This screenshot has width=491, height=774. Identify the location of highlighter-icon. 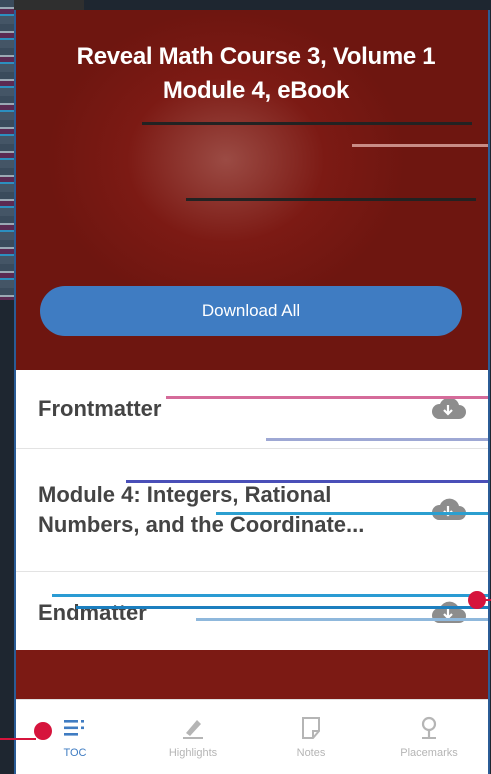
(193, 729).